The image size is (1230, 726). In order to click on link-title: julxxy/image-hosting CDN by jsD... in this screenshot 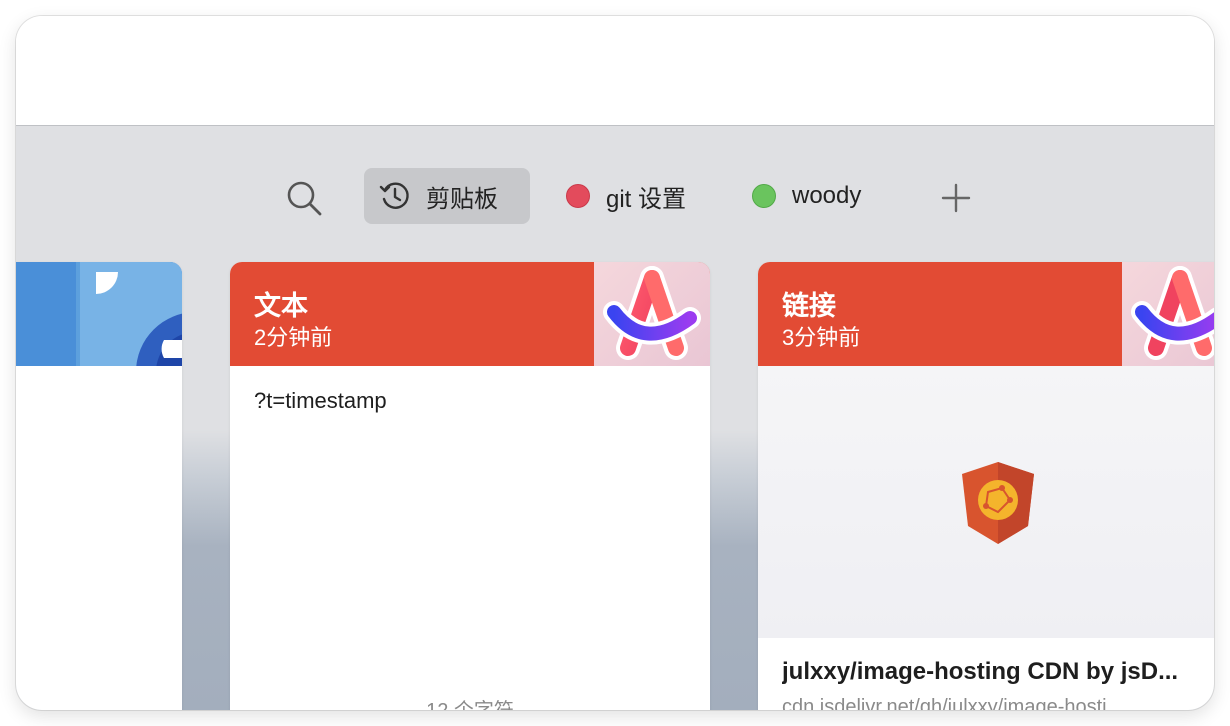, I will do `click(980, 671)`.